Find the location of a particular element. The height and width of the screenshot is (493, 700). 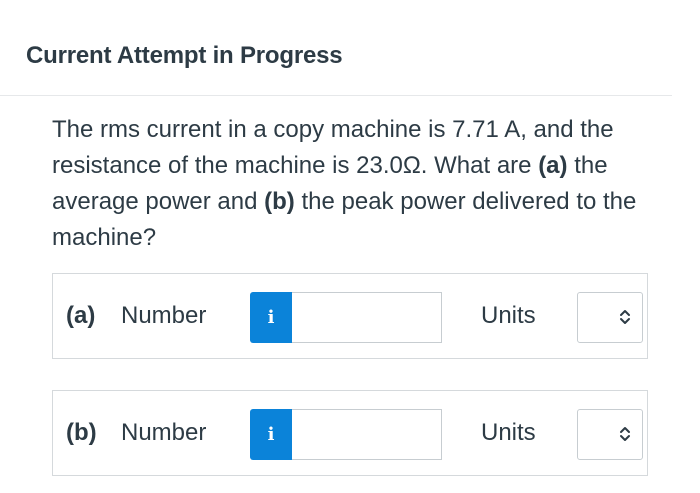

number-input-b is located at coordinates (367, 434).